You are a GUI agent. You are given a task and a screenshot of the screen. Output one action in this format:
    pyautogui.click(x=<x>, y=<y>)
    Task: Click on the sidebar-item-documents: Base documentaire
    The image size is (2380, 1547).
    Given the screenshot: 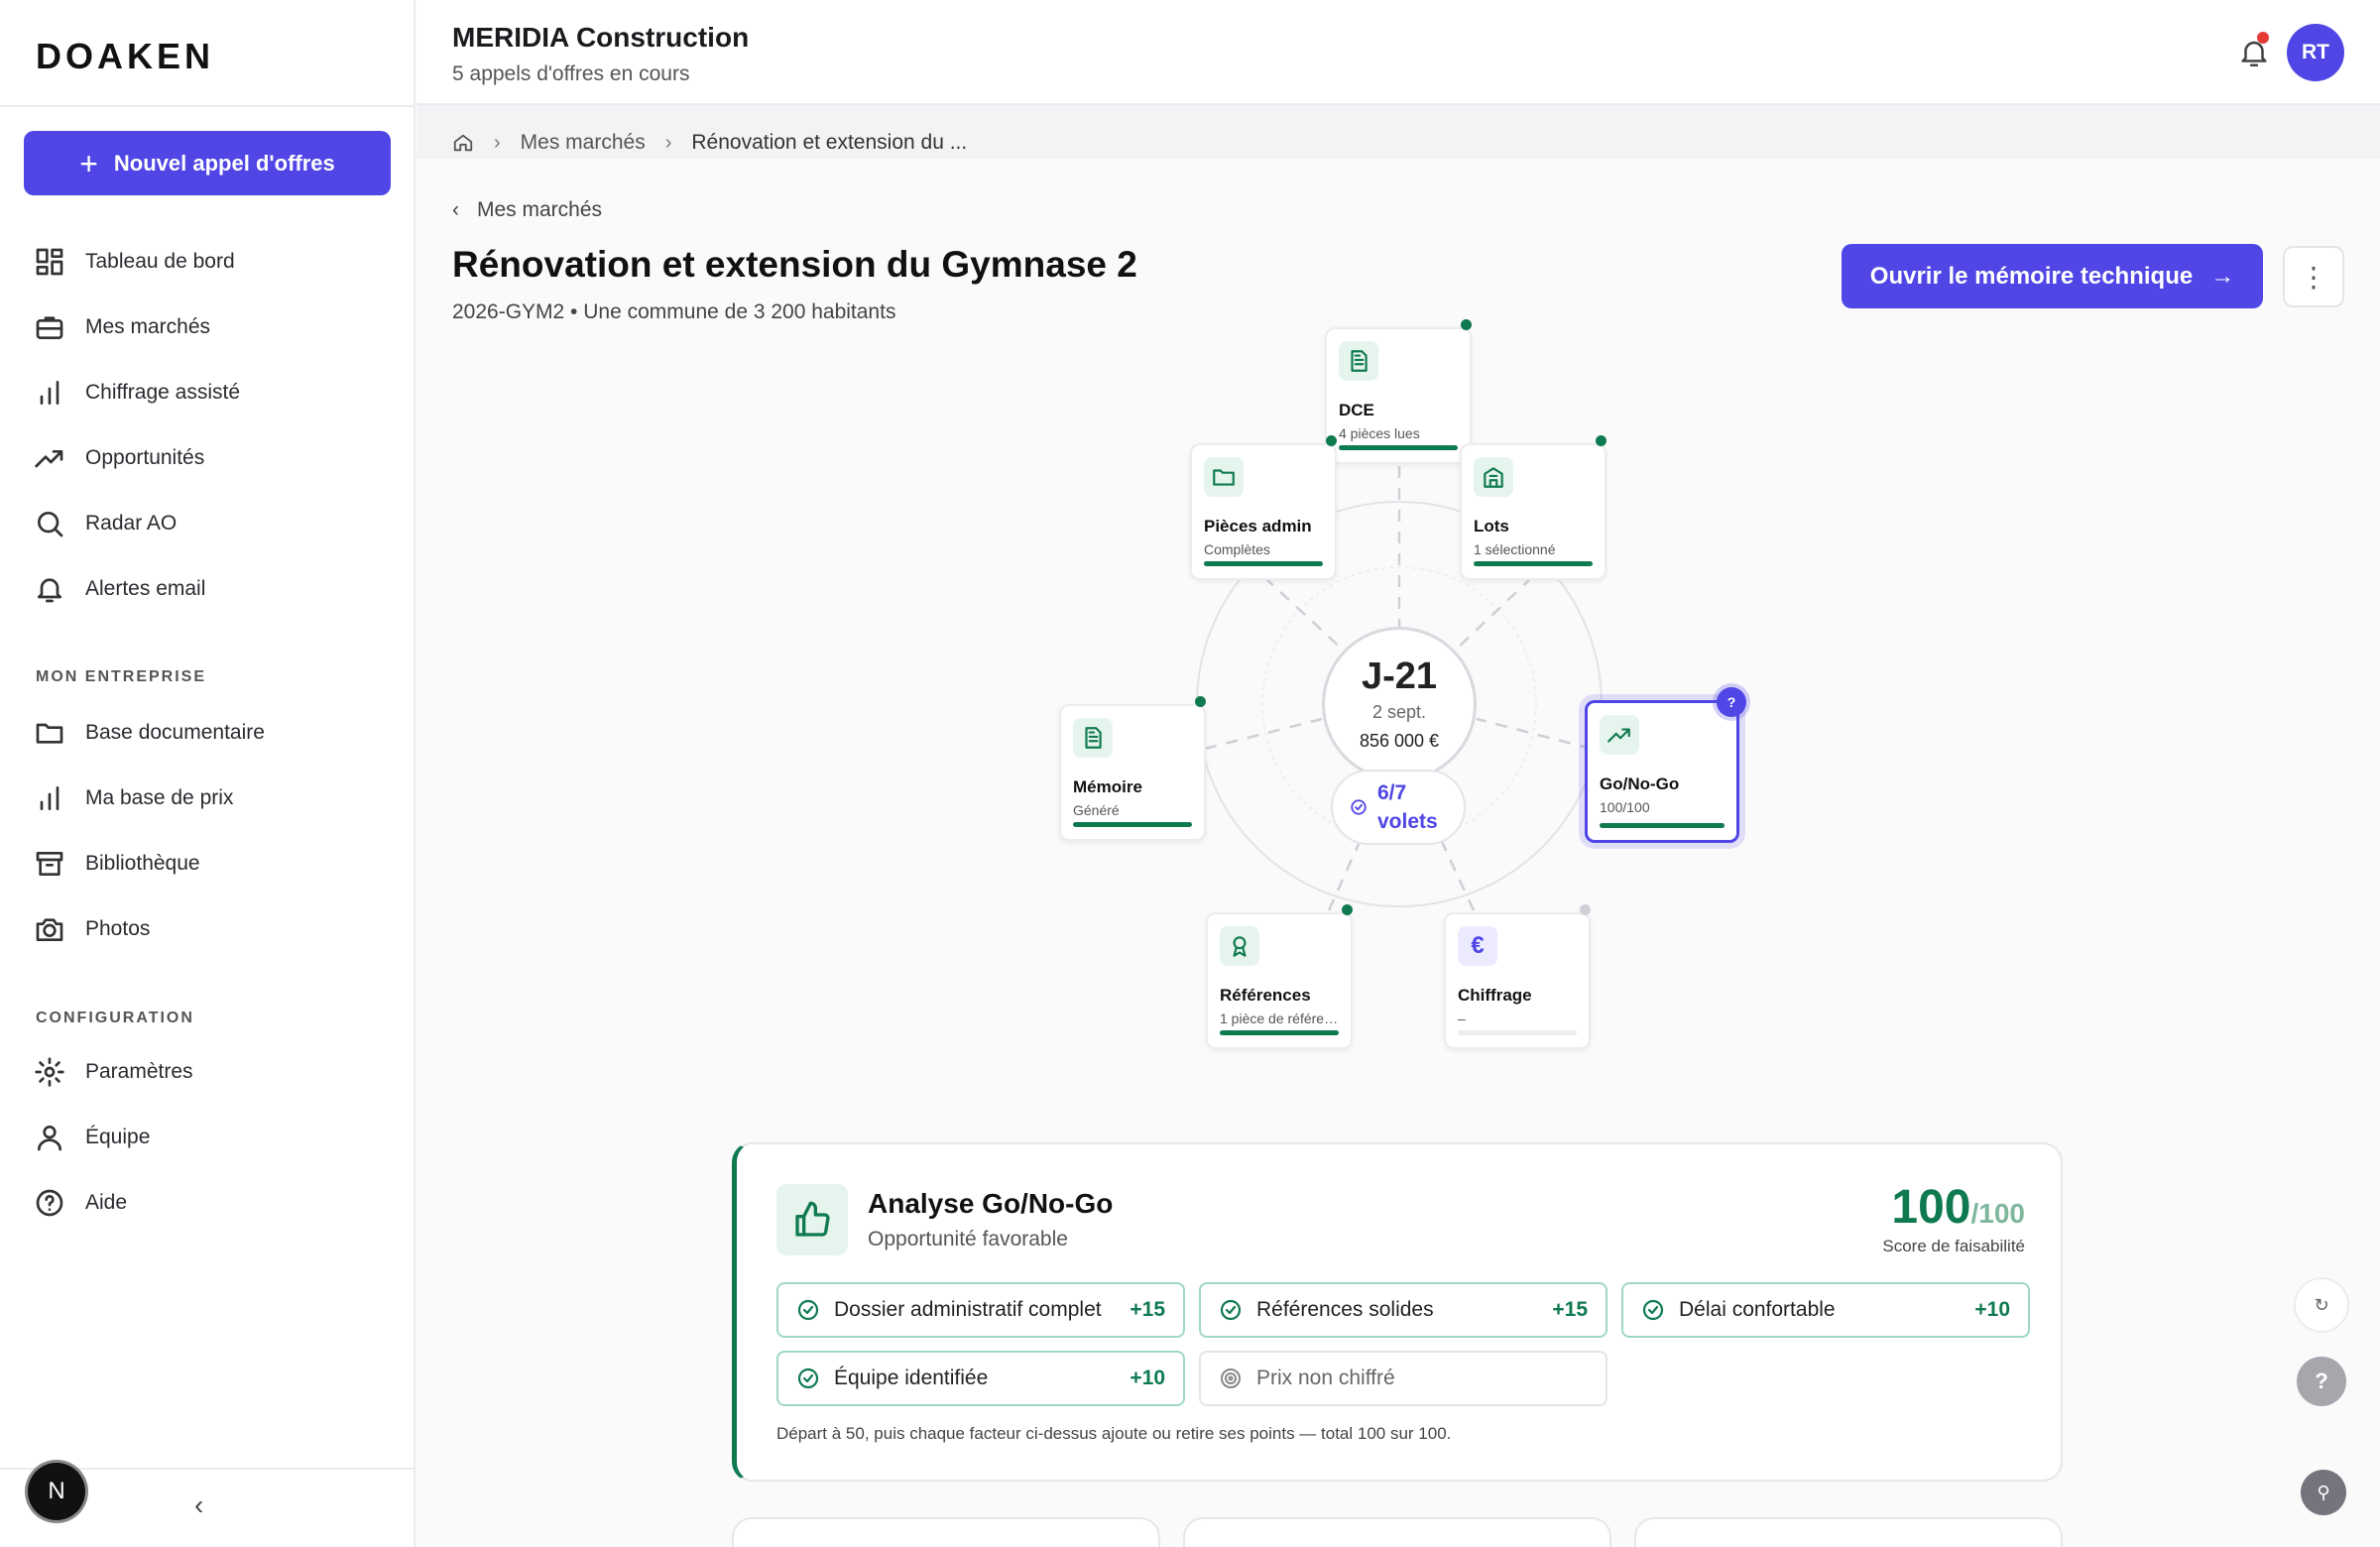 What is the action you would take?
    pyautogui.click(x=149, y=733)
    